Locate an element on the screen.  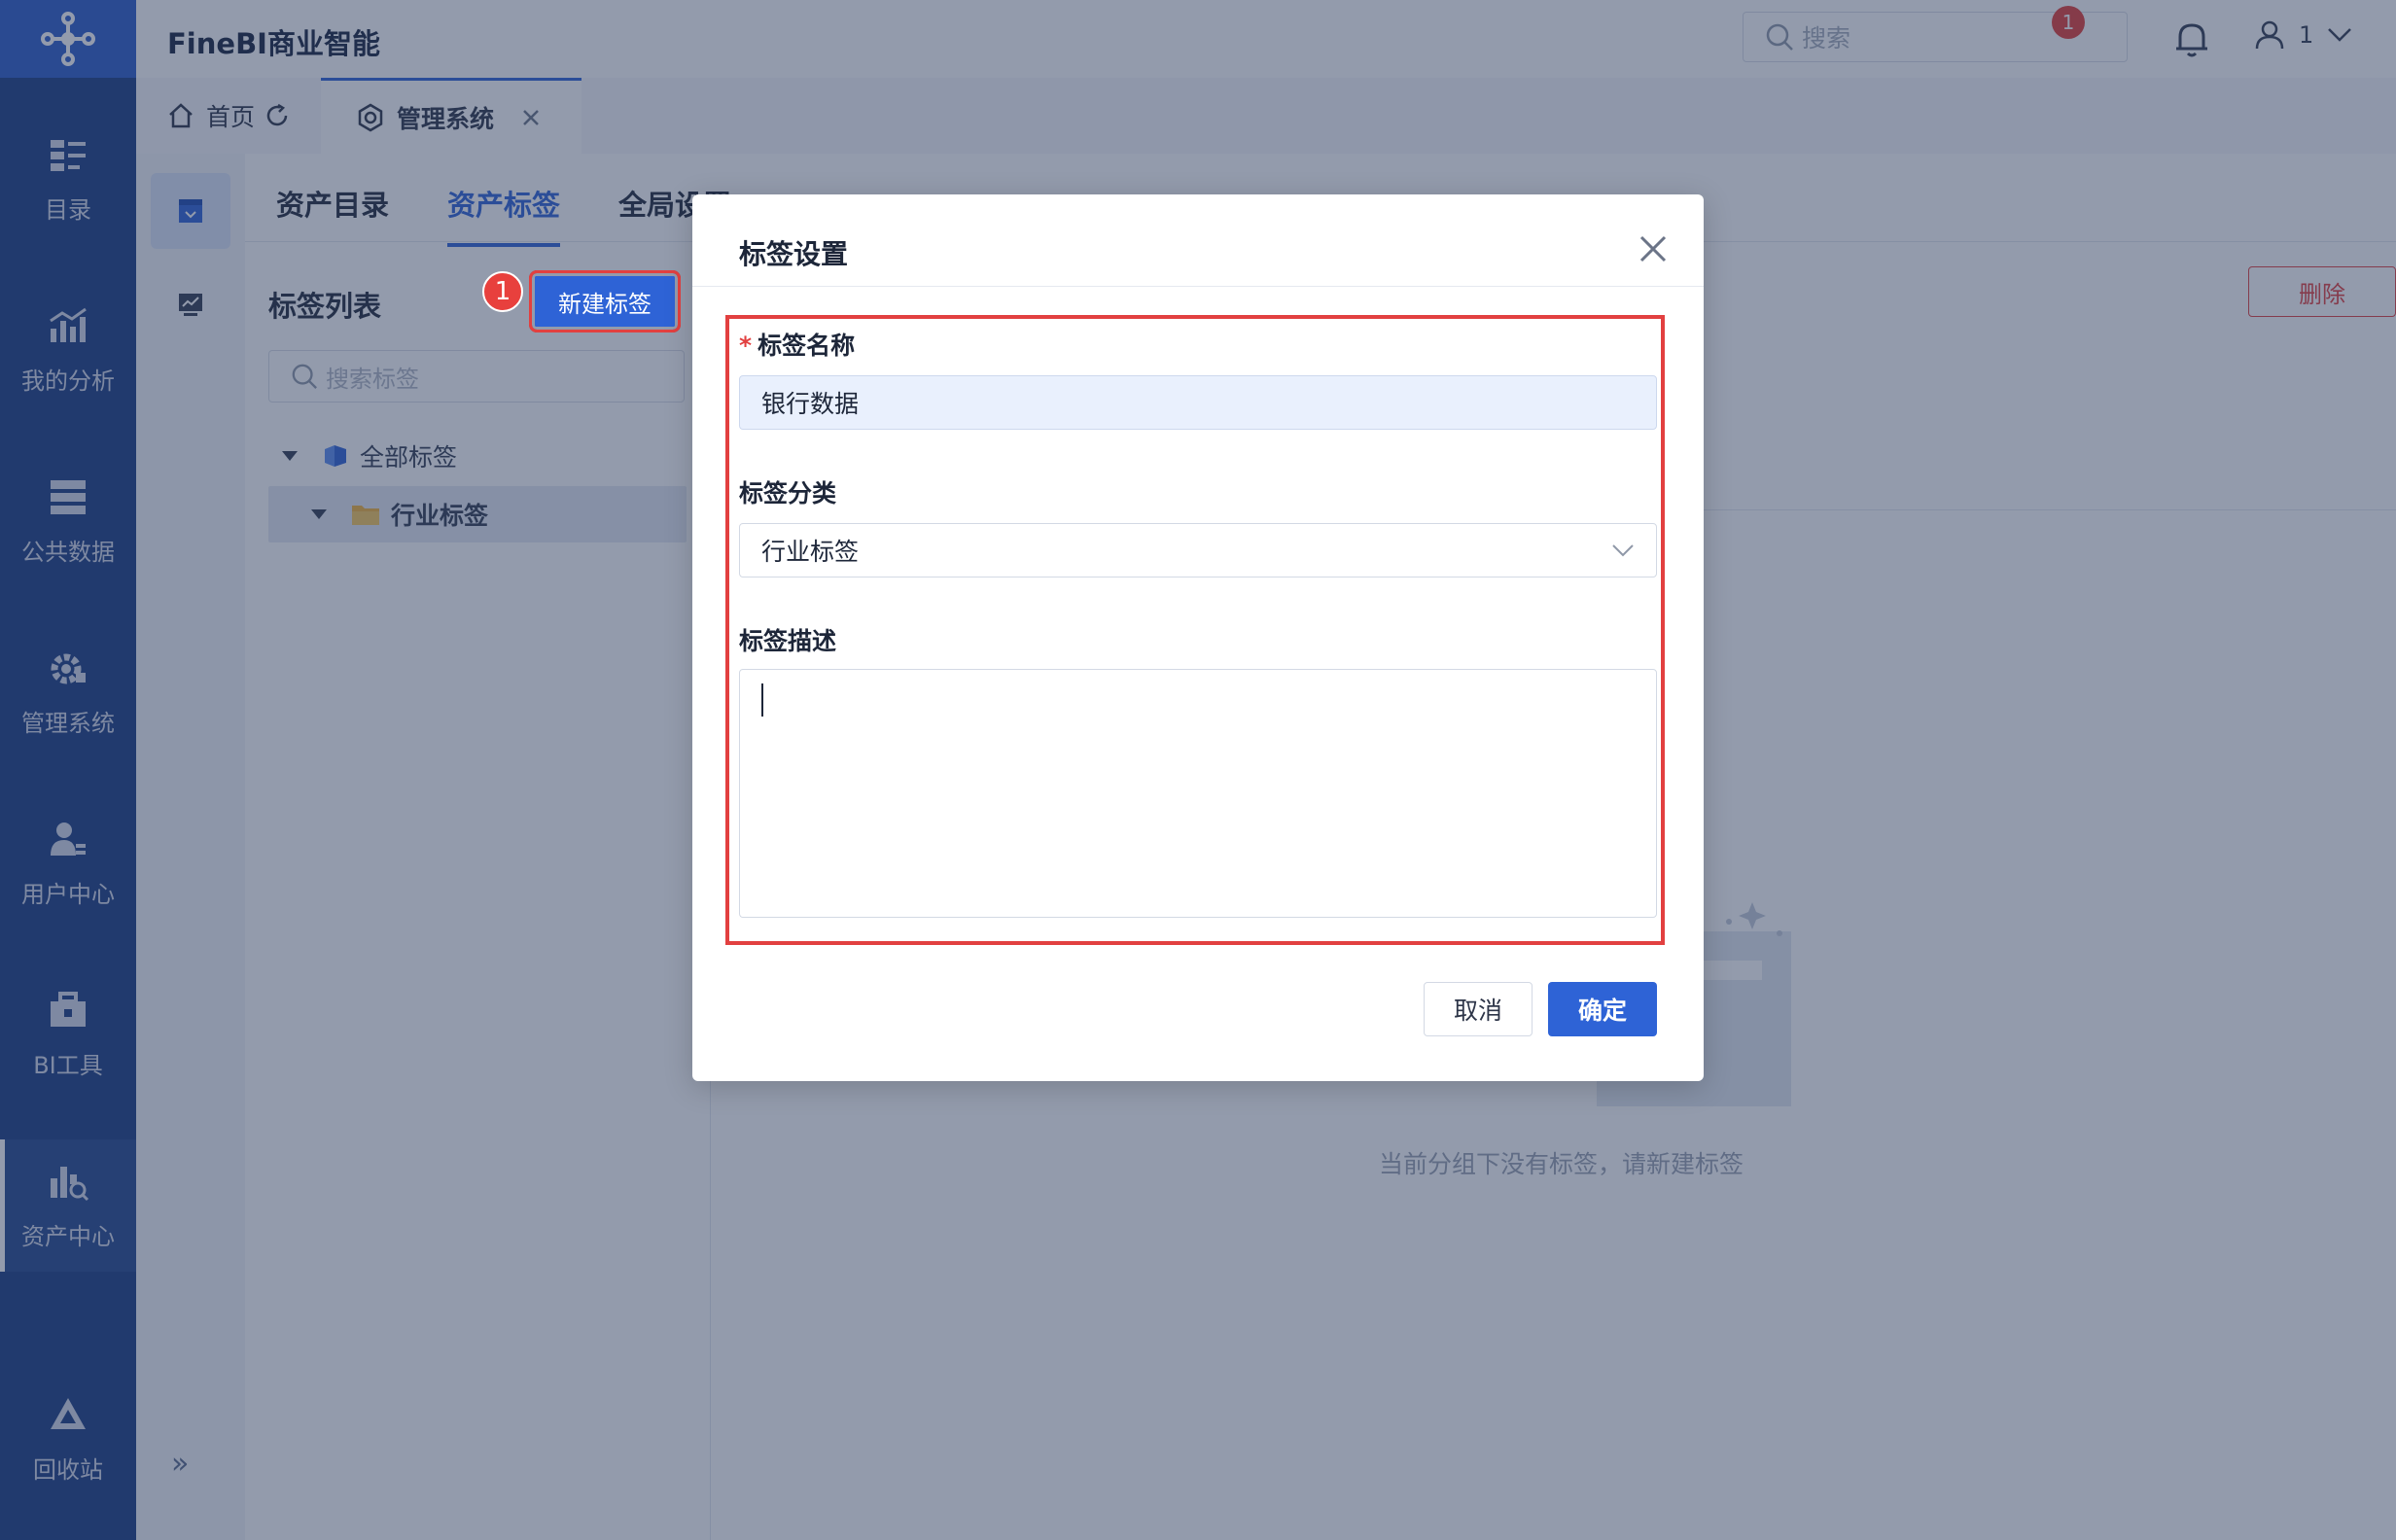
tag-name-input: 银行数据 is located at coordinates (1198, 402).